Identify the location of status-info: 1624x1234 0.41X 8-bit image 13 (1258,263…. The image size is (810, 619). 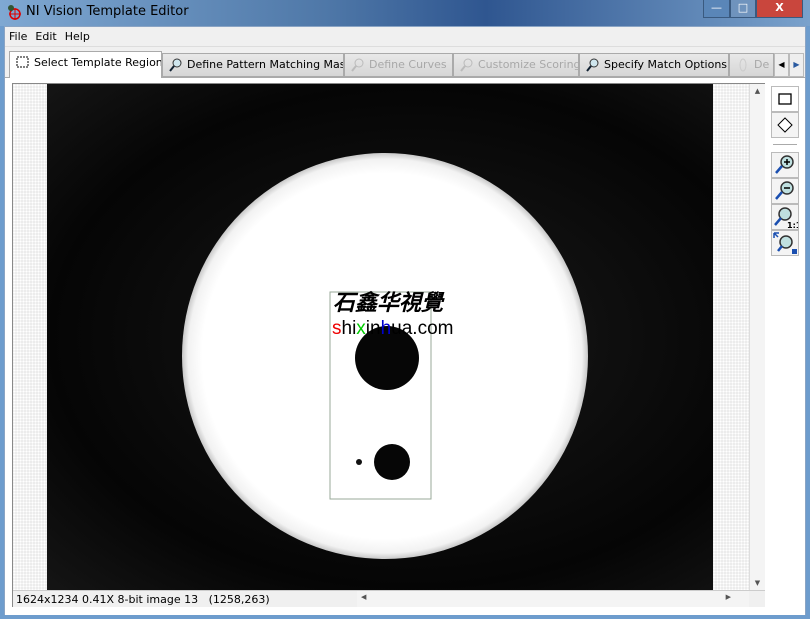
(143, 599).